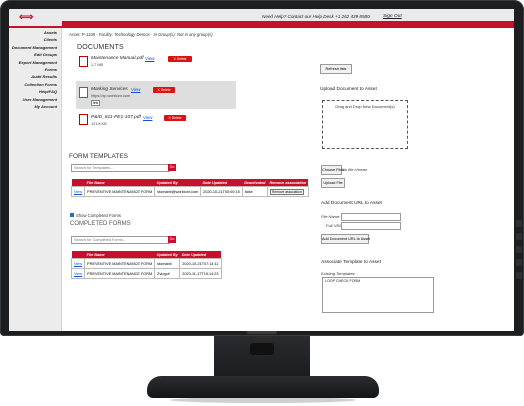 Image resolution: width=524 pixels, height=406 pixels. I want to click on completed-search-go-button: Go, so click(172, 239).